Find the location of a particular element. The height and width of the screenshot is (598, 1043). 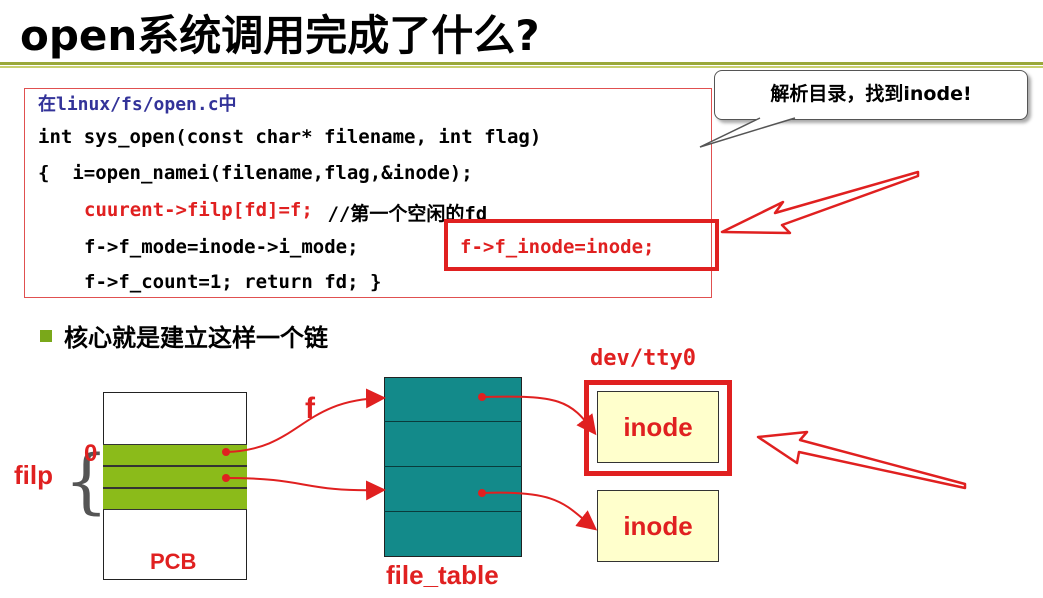

callout-pointer is located at coordinates (747, 132).